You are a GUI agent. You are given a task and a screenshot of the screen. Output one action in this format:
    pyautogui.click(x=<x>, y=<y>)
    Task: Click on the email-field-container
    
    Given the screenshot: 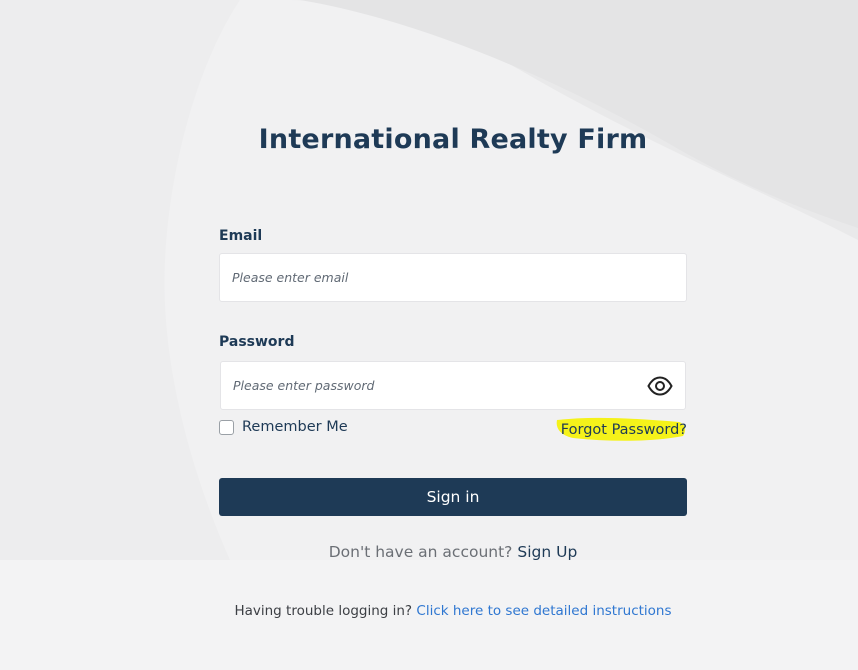 What is the action you would take?
    pyautogui.click(x=453, y=277)
    